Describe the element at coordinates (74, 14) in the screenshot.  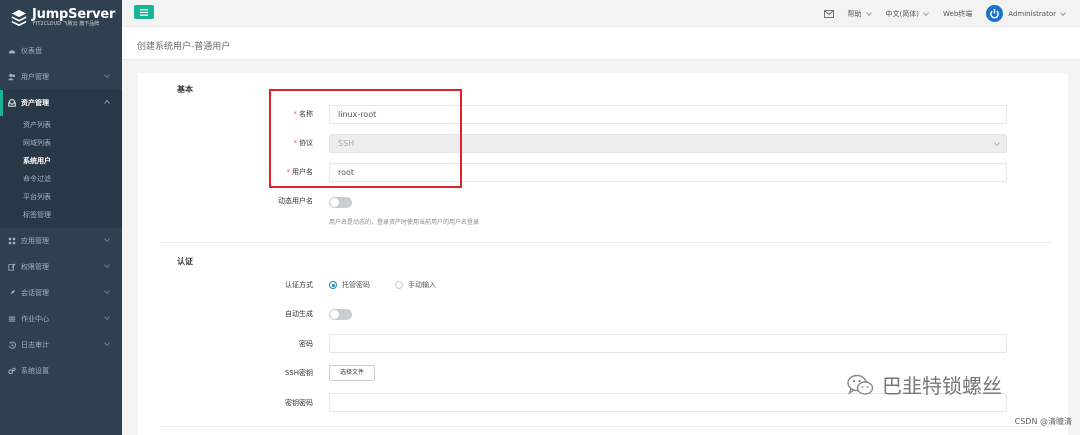
I see `brand-title: JumpServer` at that location.